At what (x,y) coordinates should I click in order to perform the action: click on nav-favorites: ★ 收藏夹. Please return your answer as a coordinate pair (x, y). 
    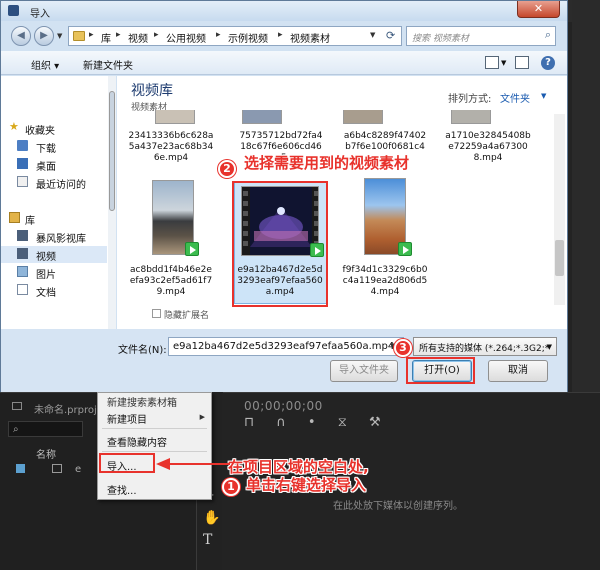
    Looking at the image, I should click on (54, 128).